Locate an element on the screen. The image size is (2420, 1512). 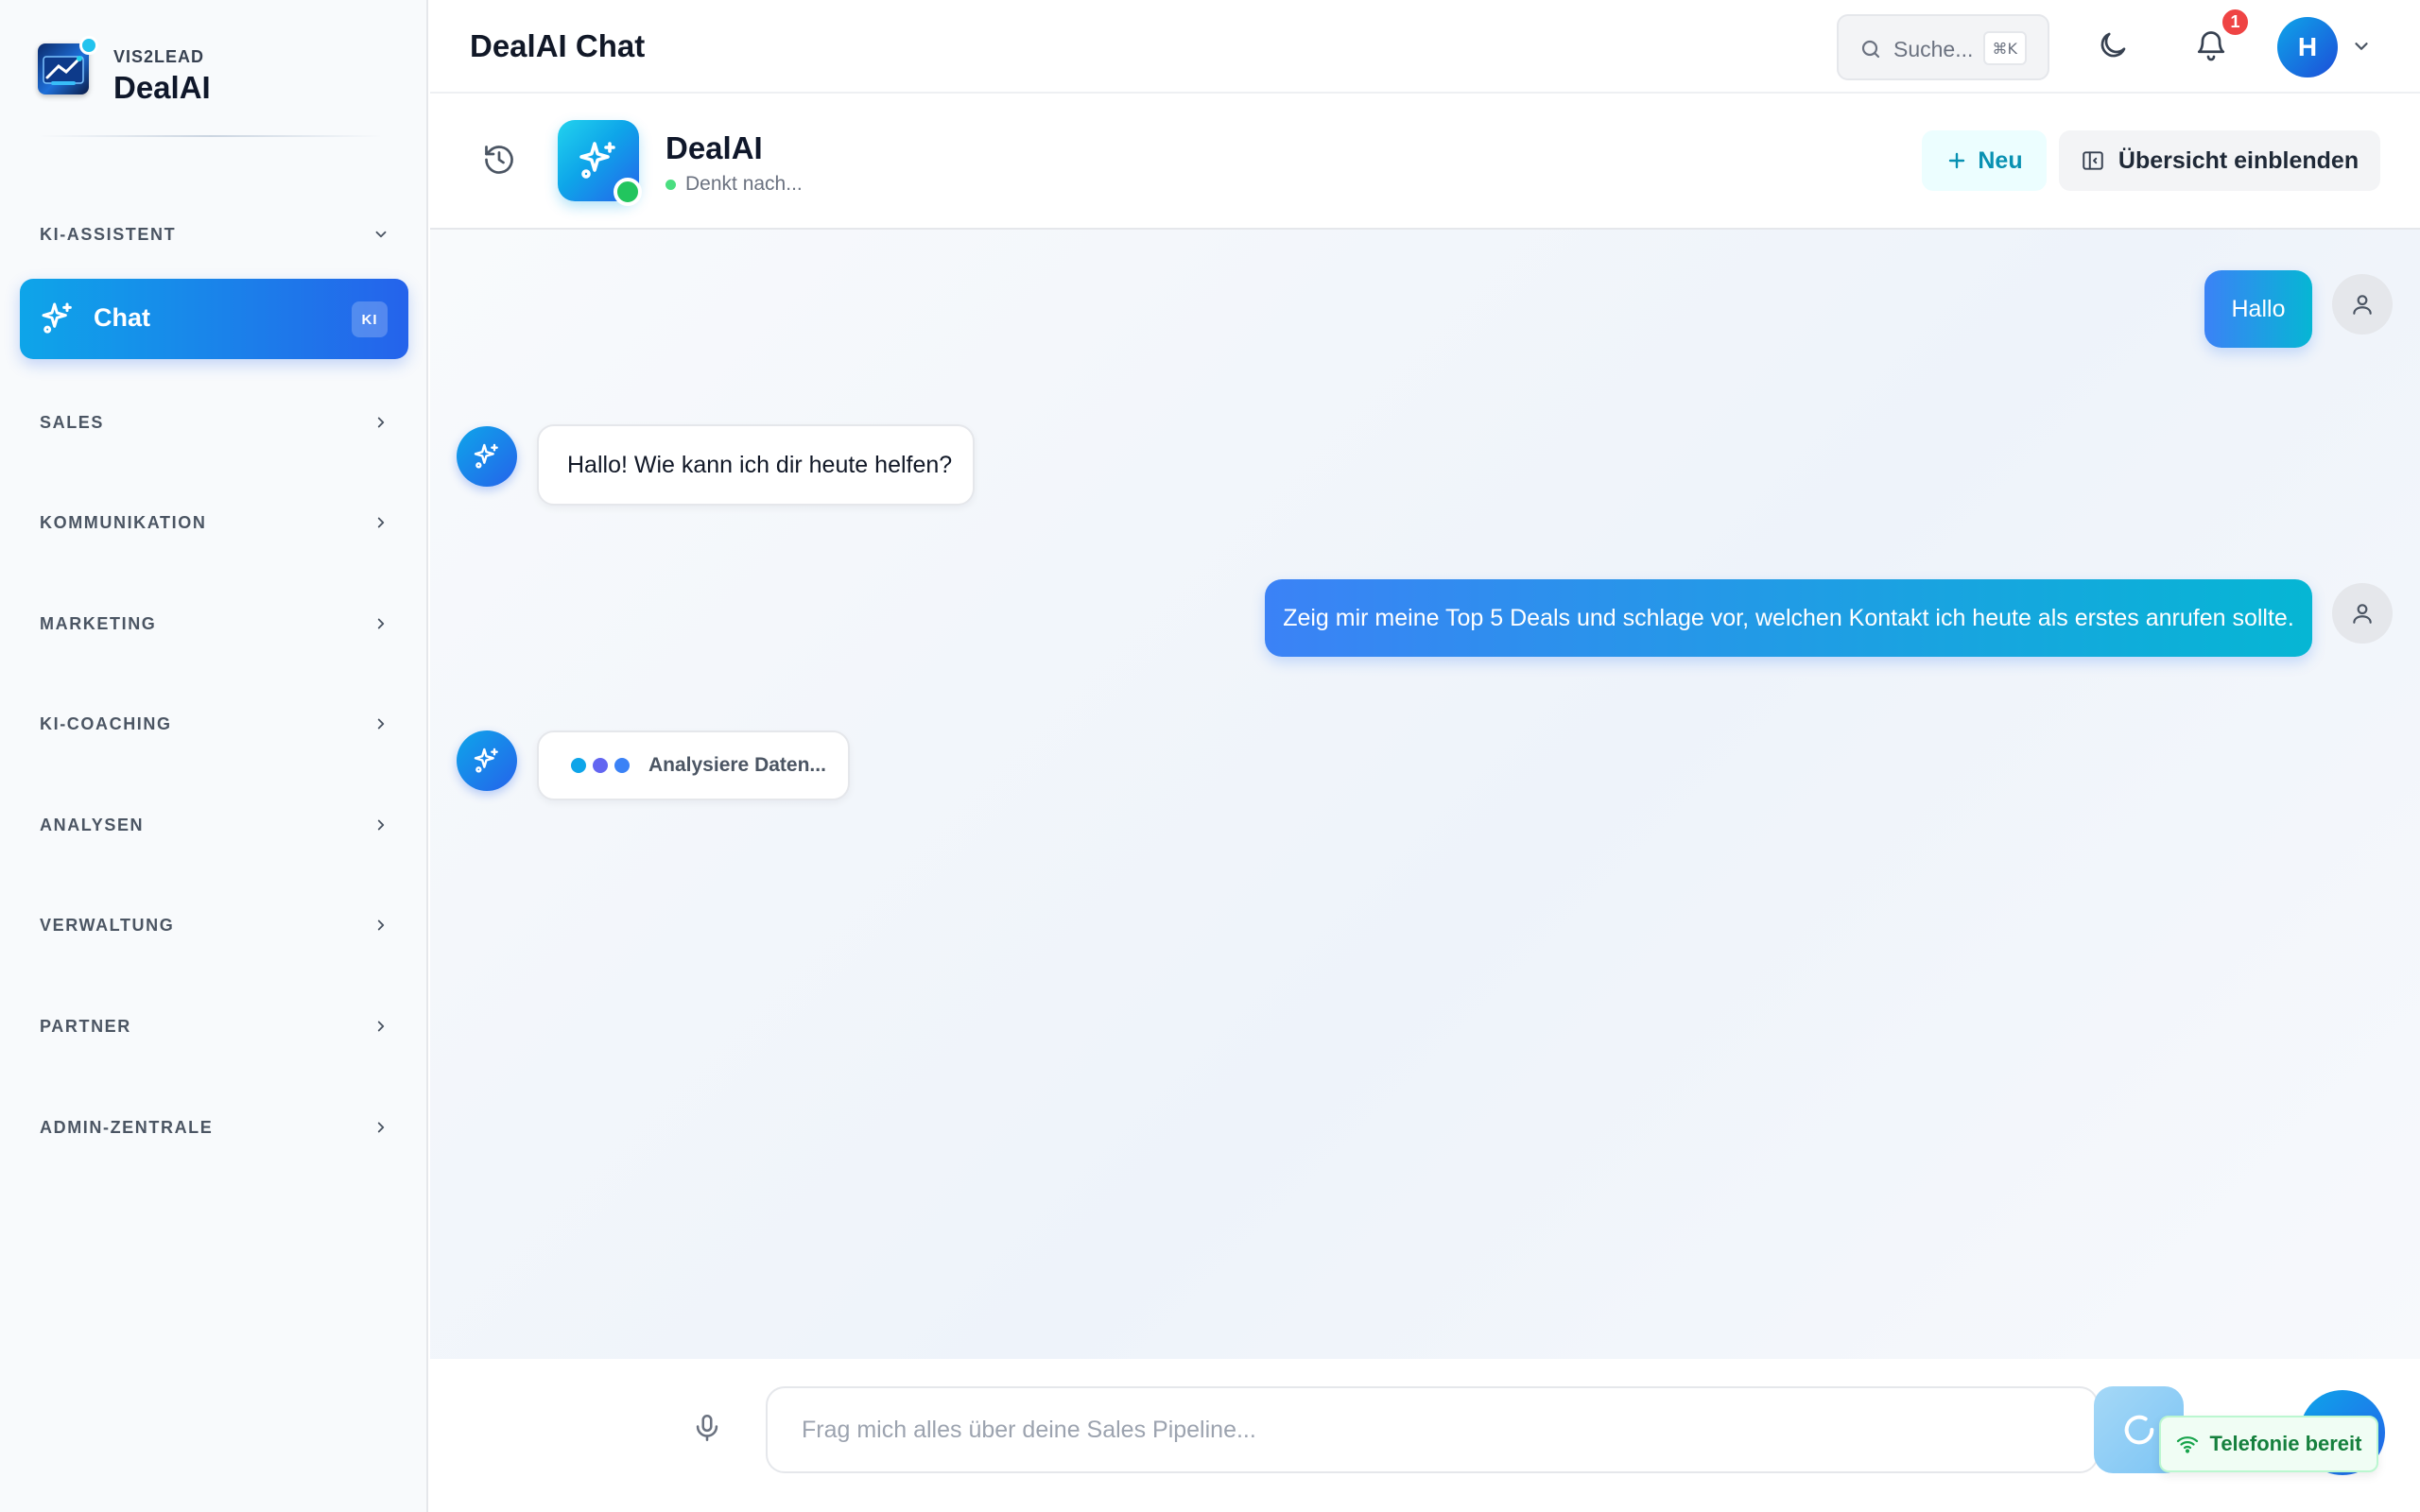
section-label: VERWALTUNG is located at coordinates (107, 925).